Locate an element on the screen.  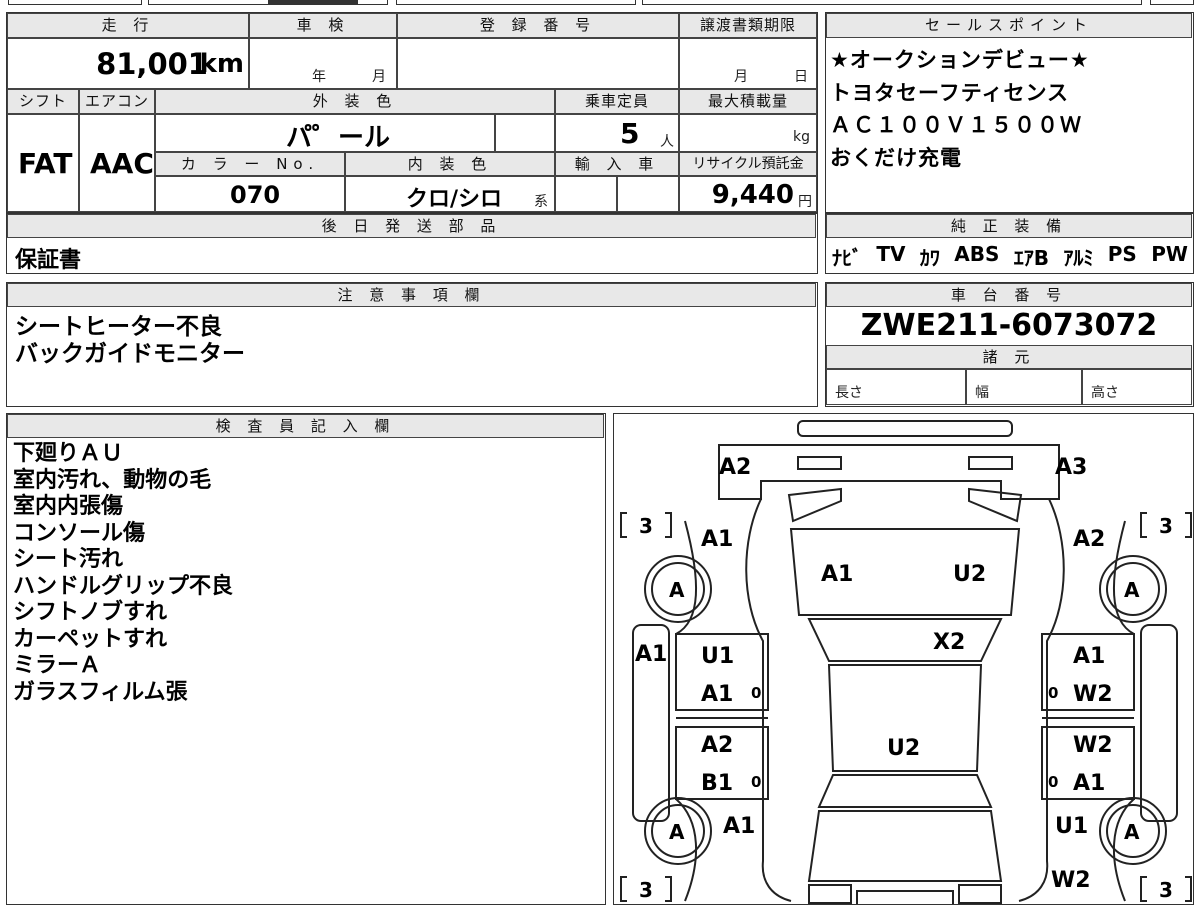
transfer-deadline-cell: 月 日 is located at coordinates (748, 63).